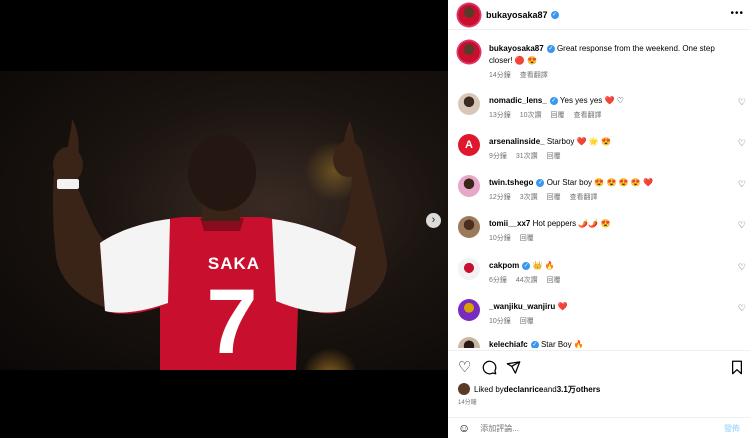 This screenshot has height=438, width=750. What do you see at coordinates (599, 182) in the screenshot?
I see `comment-text: Our Star boy 😍 😍 😍 😍 ❤️` at bounding box center [599, 182].